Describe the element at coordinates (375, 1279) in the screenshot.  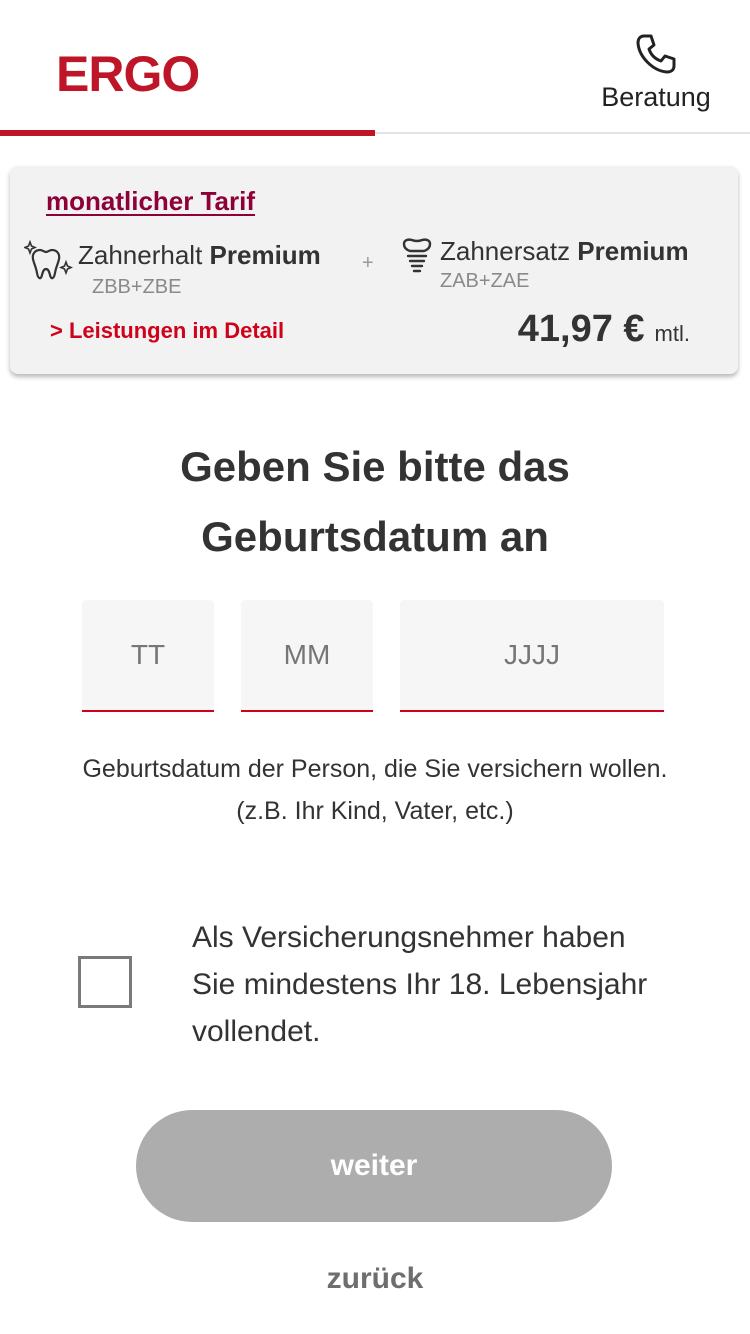
I see `back-button: zurück` at that location.